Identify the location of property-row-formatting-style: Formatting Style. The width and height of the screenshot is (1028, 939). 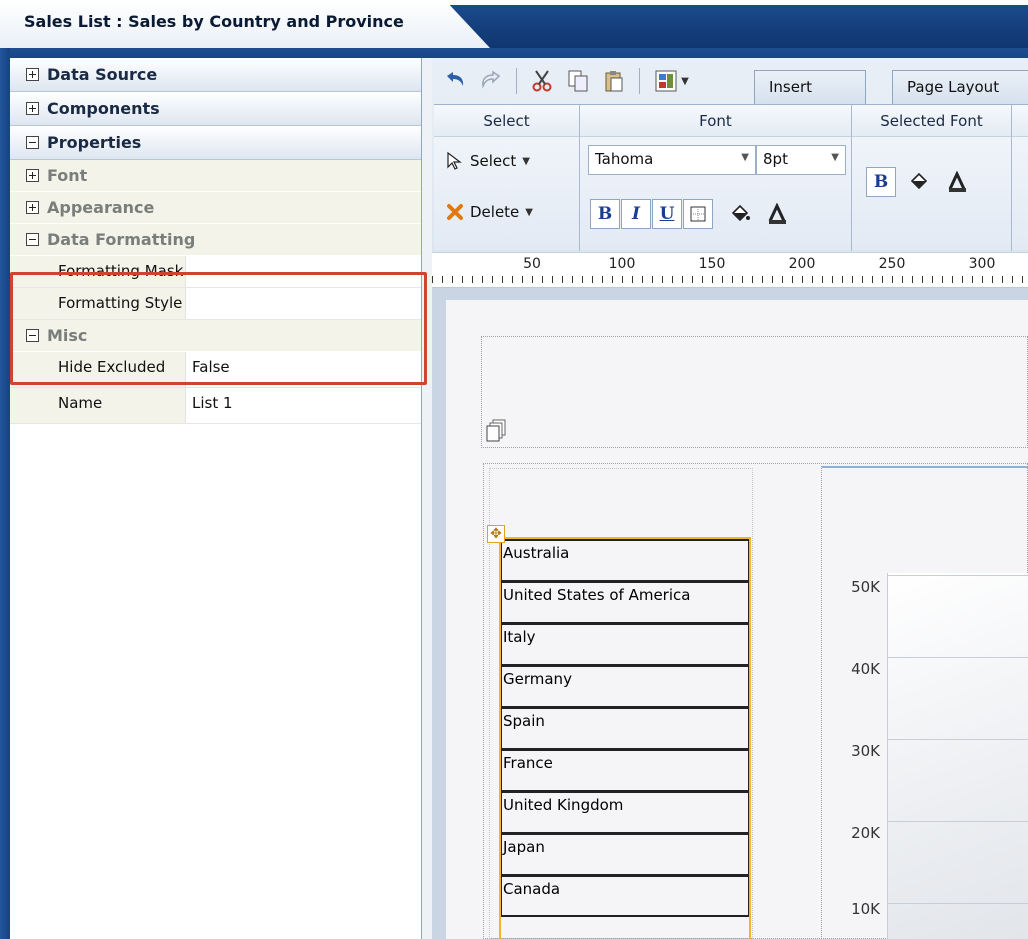
(215, 304).